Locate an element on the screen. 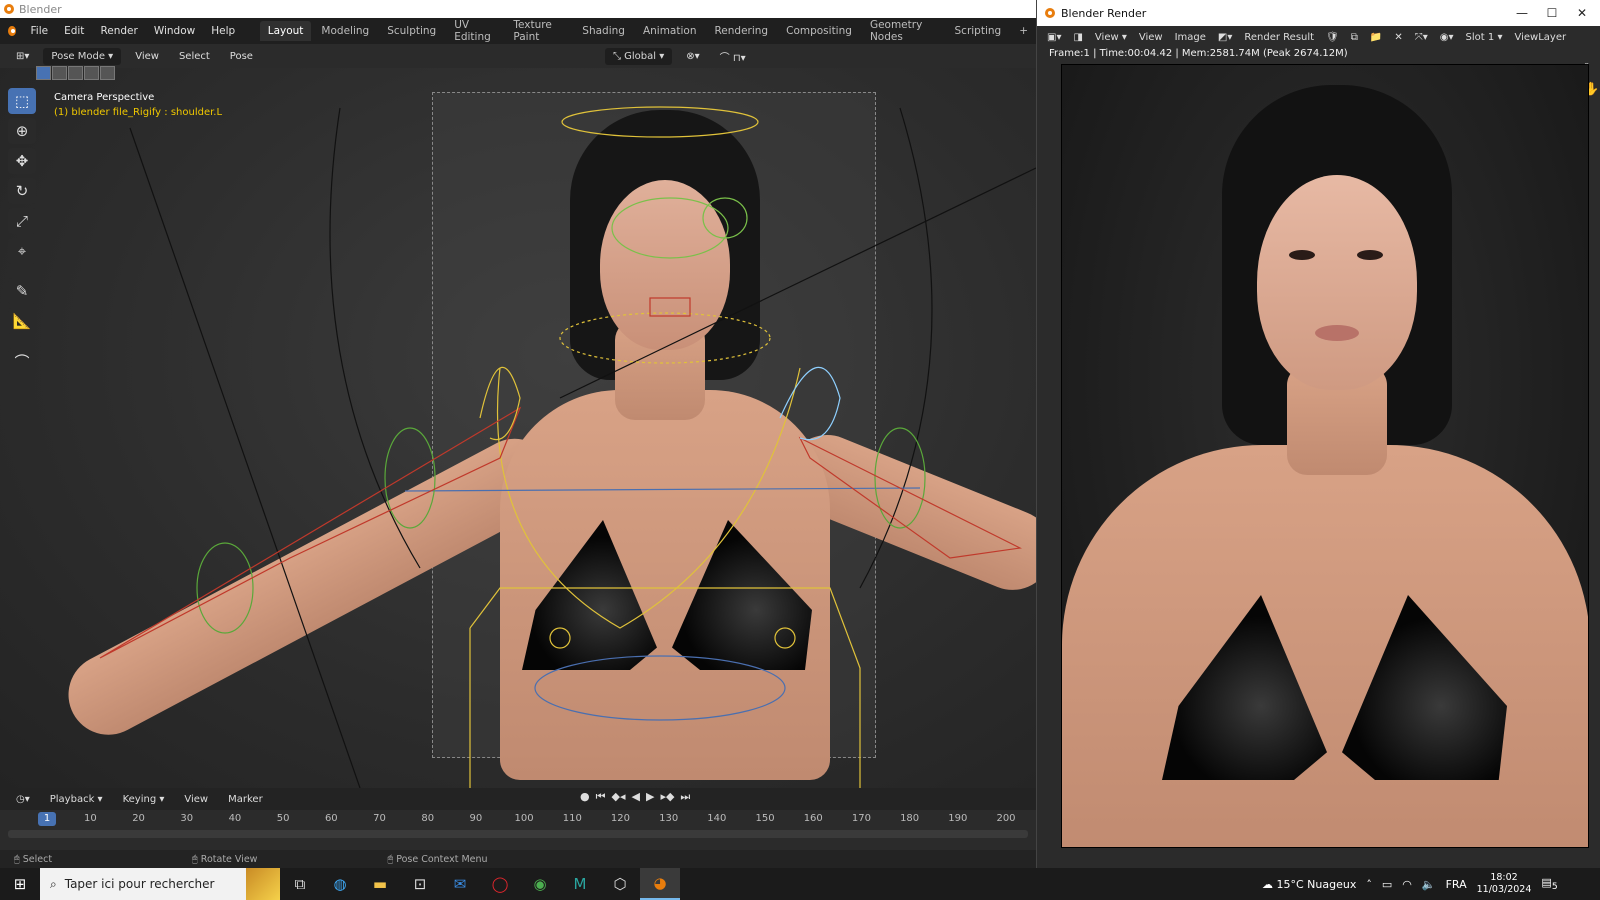 This screenshot has height=900, width=1600. 3d-viewer-icon: ⬡ is located at coordinates (620, 884).